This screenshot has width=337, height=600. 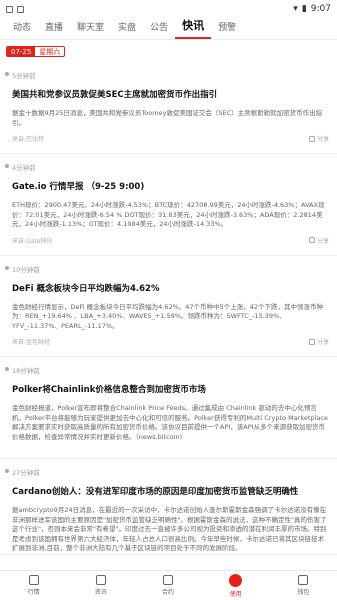 I want to click on status-time: 9:07, so click(x=320, y=9).